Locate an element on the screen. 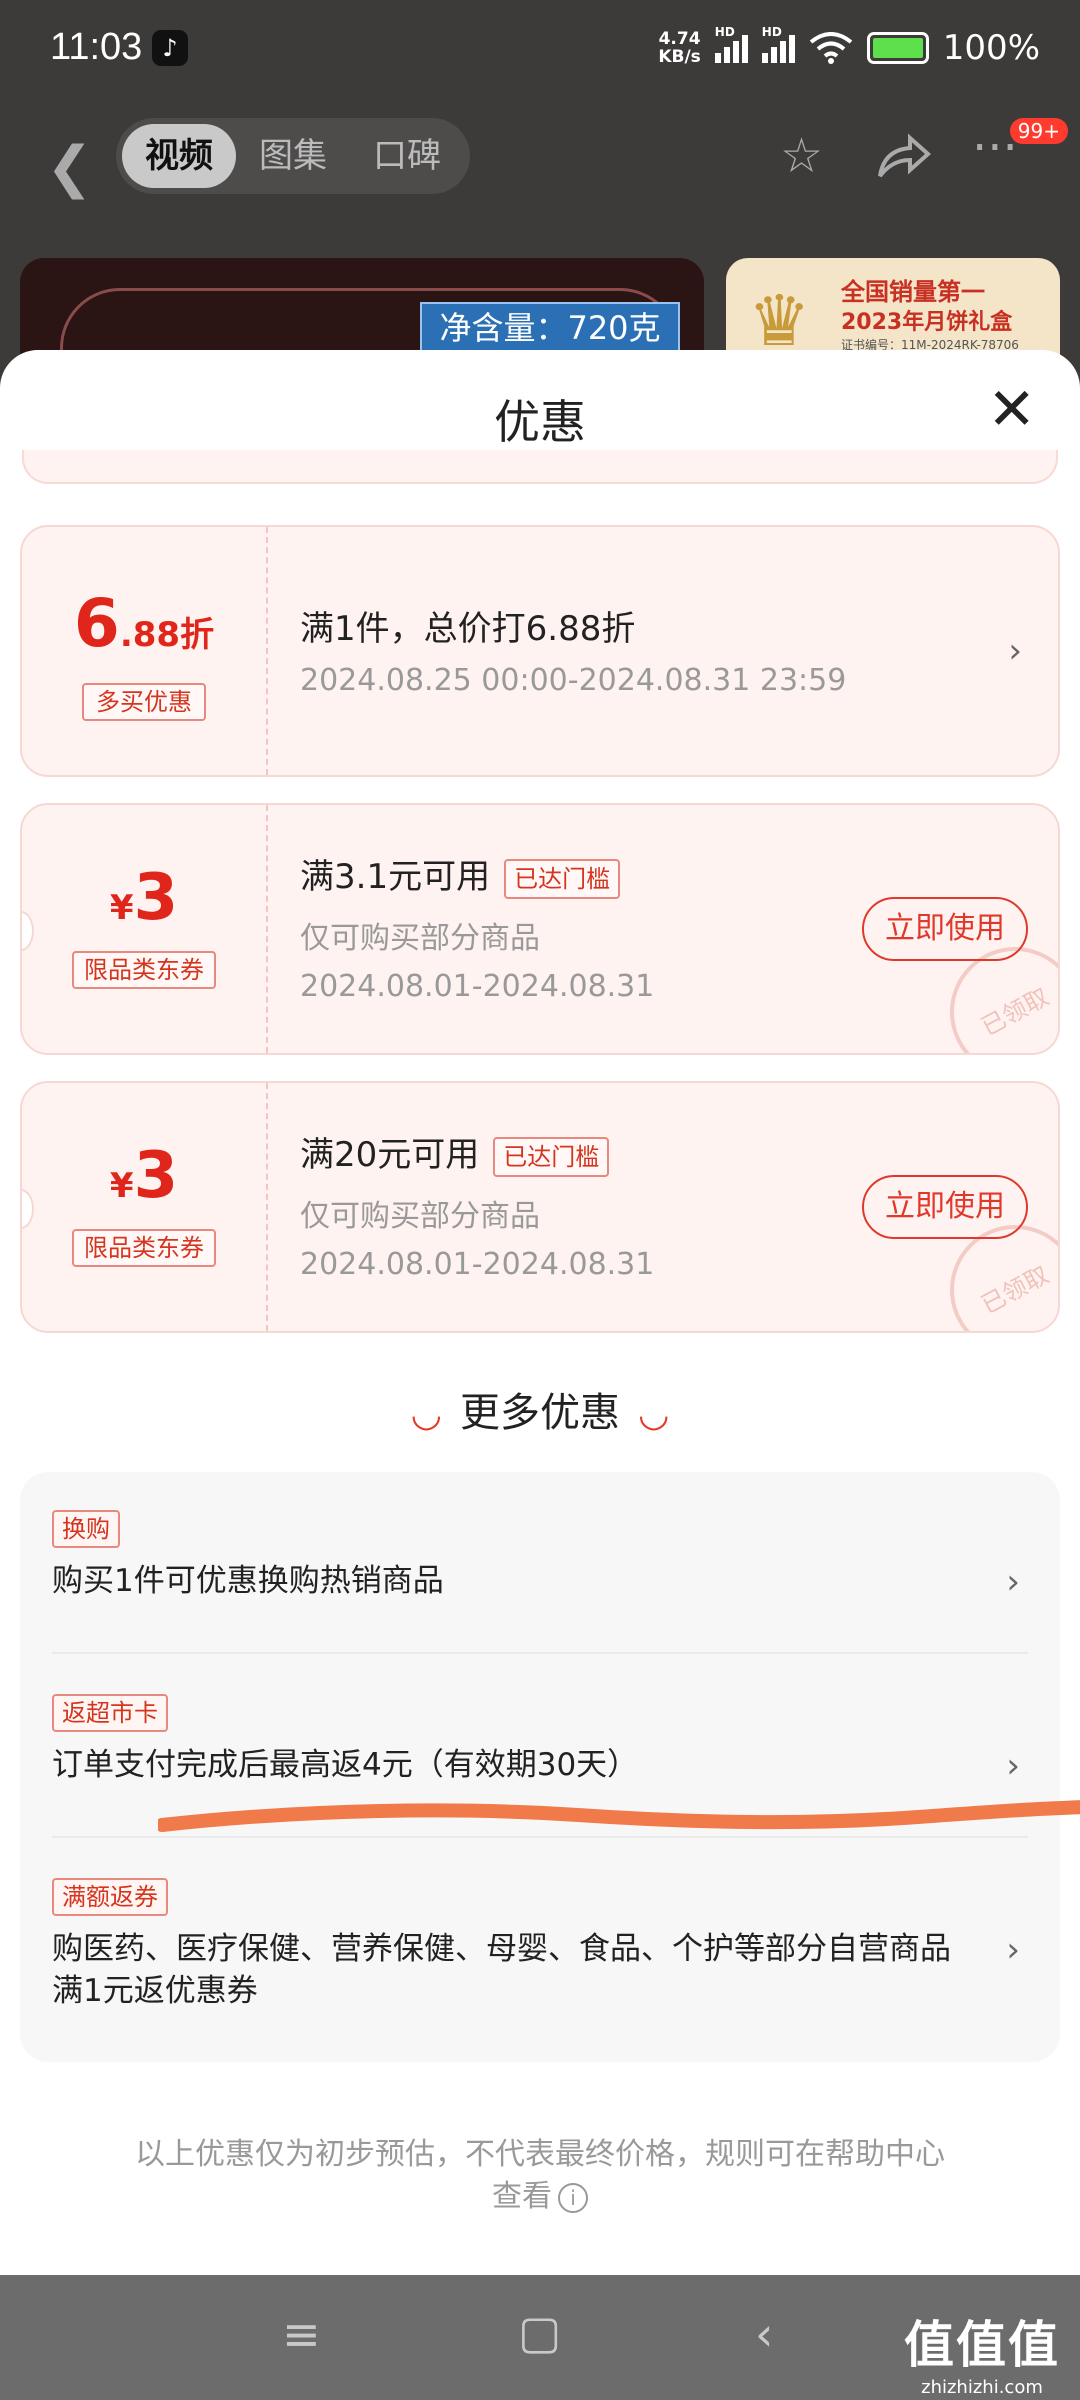 This screenshot has width=1080, height=2400. tab-reviews: 口碑 is located at coordinates (407, 156).